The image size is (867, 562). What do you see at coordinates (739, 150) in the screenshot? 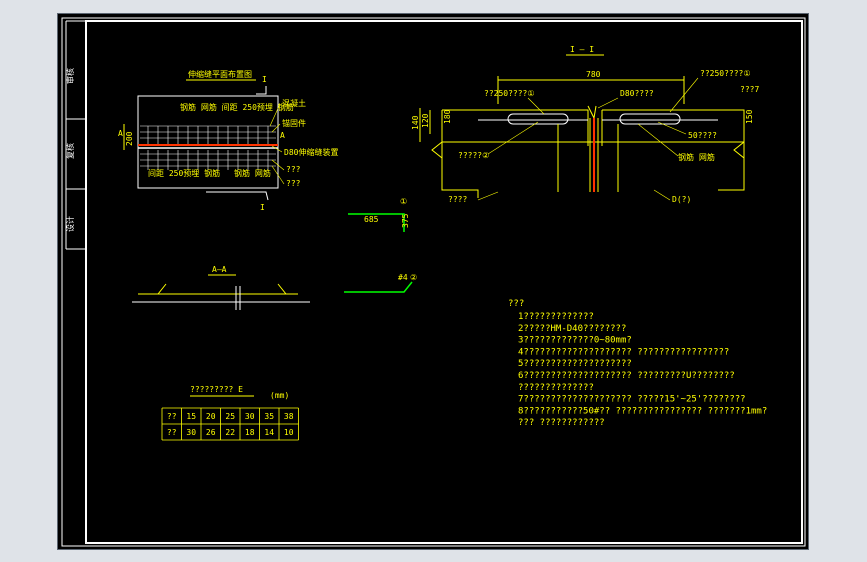
I see `break-right` at bounding box center [739, 150].